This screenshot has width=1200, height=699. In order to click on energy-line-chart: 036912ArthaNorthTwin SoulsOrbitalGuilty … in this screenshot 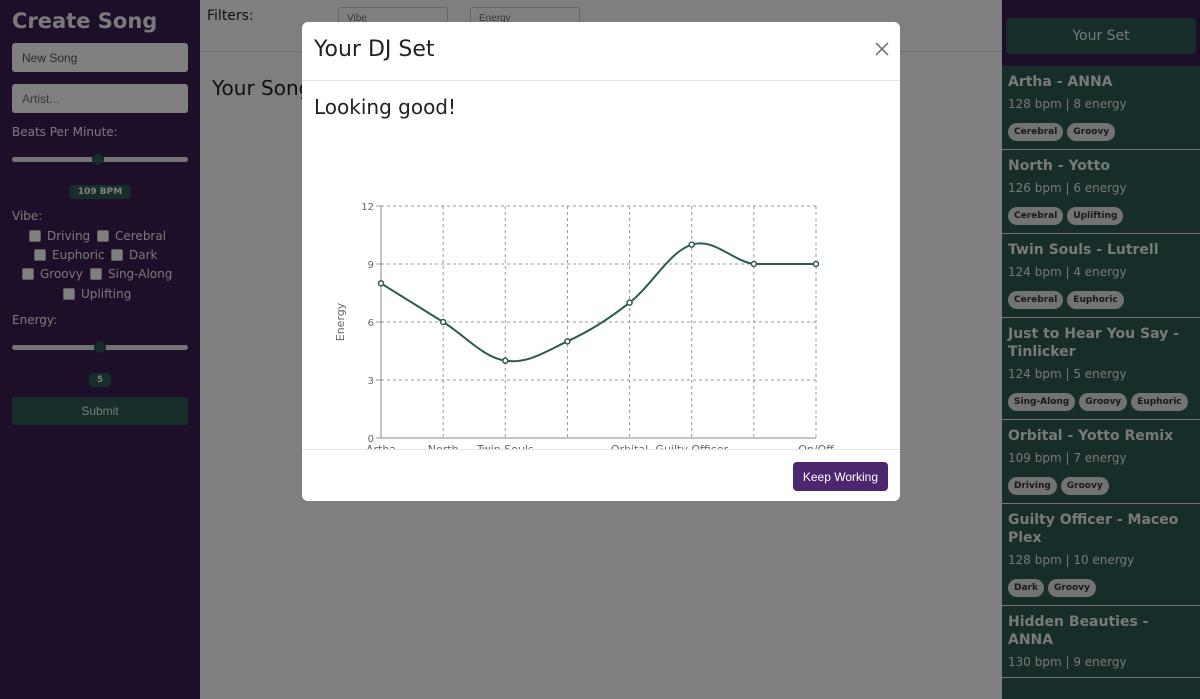, I will do `click(584, 325)`.